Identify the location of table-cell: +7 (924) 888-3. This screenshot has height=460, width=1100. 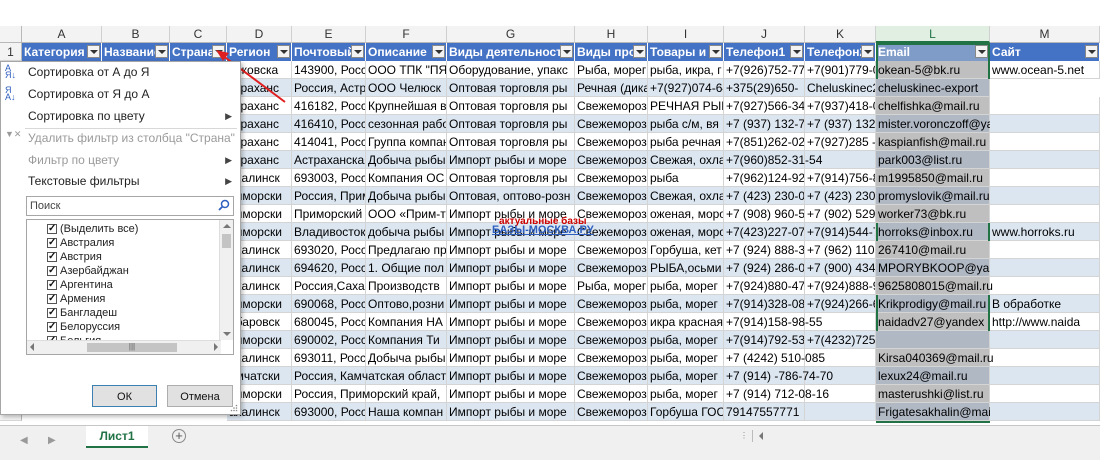
(764, 250).